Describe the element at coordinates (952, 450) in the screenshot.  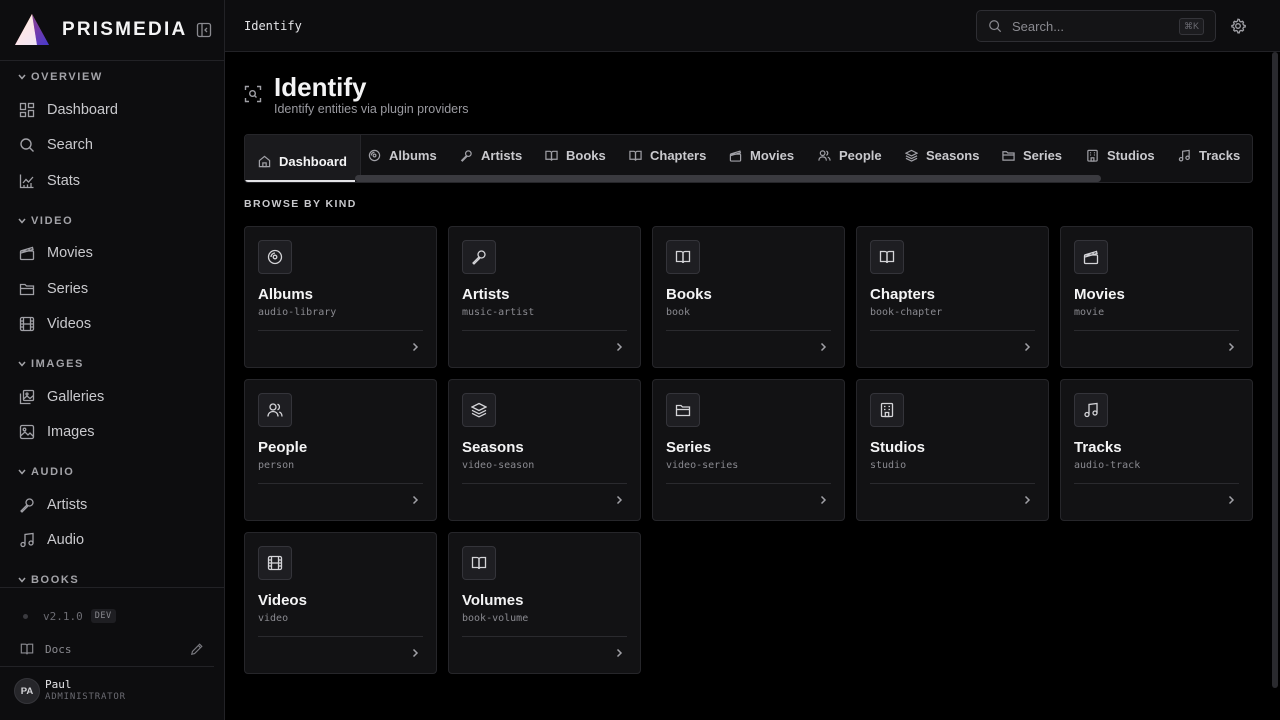
I see `kind-card-studios: Studios studio` at that location.